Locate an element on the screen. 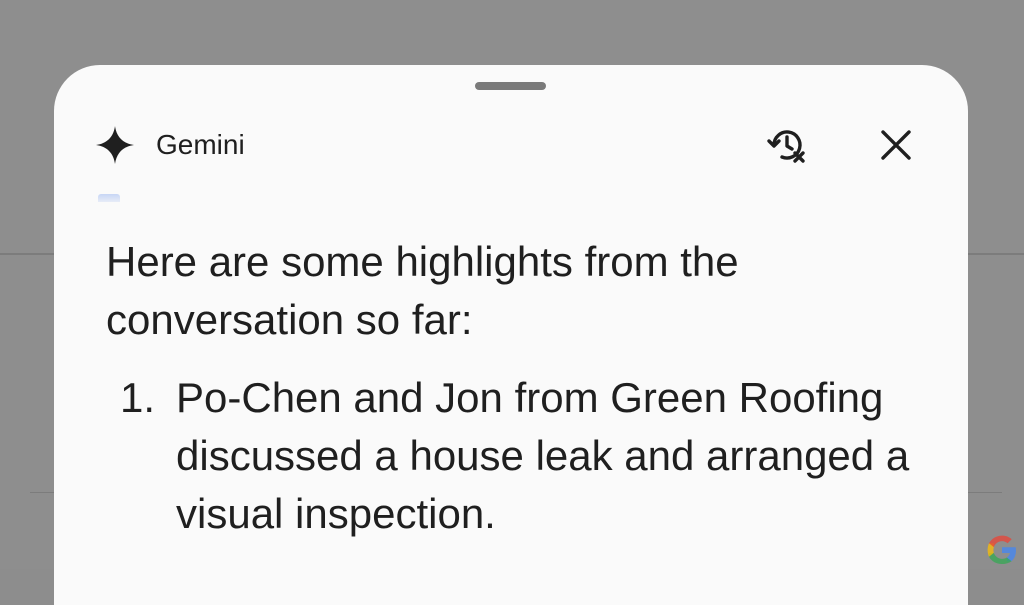 The image size is (1024, 605). response-indicator is located at coordinates (109, 198).